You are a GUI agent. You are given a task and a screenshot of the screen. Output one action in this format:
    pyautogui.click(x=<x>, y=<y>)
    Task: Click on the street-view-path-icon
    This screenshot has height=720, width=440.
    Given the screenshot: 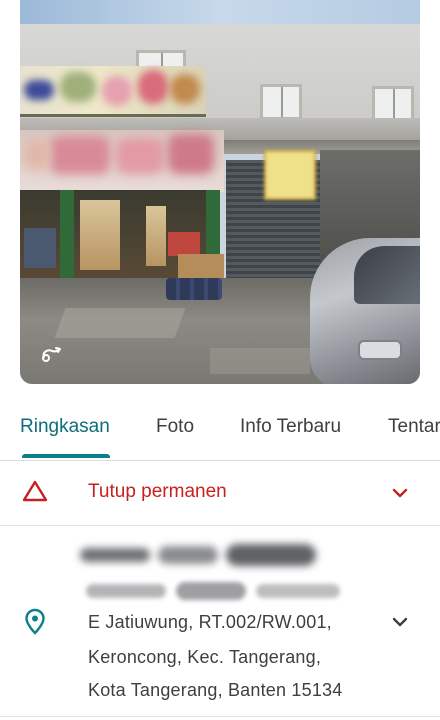 What is the action you would take?
    pyautogui.click(x=51, y=355)
    